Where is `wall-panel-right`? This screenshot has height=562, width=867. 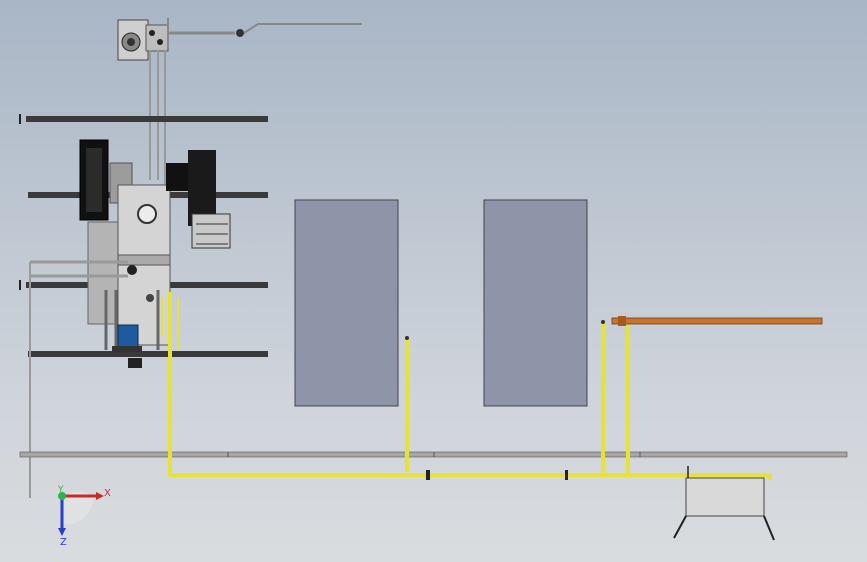
wall-panel-right is located at coordinates (535, 303).